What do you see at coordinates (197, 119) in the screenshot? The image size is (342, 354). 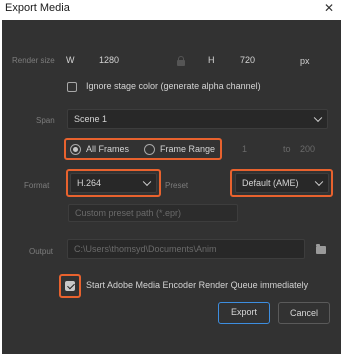 I see `span-dropdown: Scene 1` at bounding box center [197, 119].